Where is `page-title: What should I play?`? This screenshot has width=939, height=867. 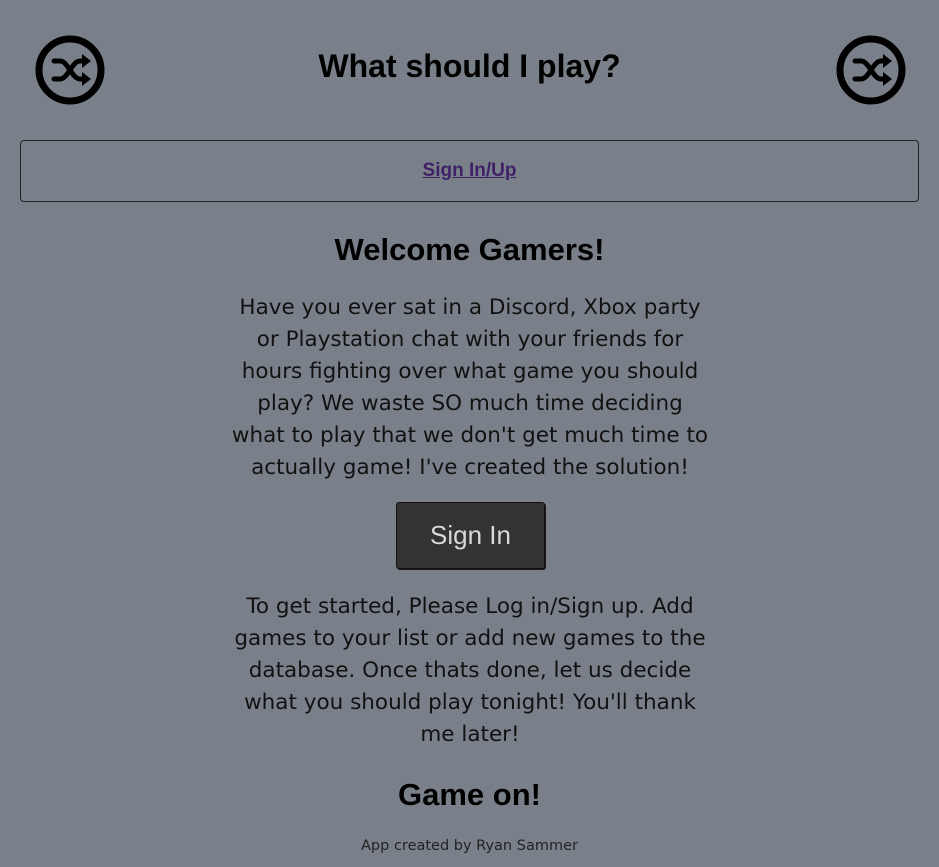
page-title: What should I play? is located at coordinates (469, 66).